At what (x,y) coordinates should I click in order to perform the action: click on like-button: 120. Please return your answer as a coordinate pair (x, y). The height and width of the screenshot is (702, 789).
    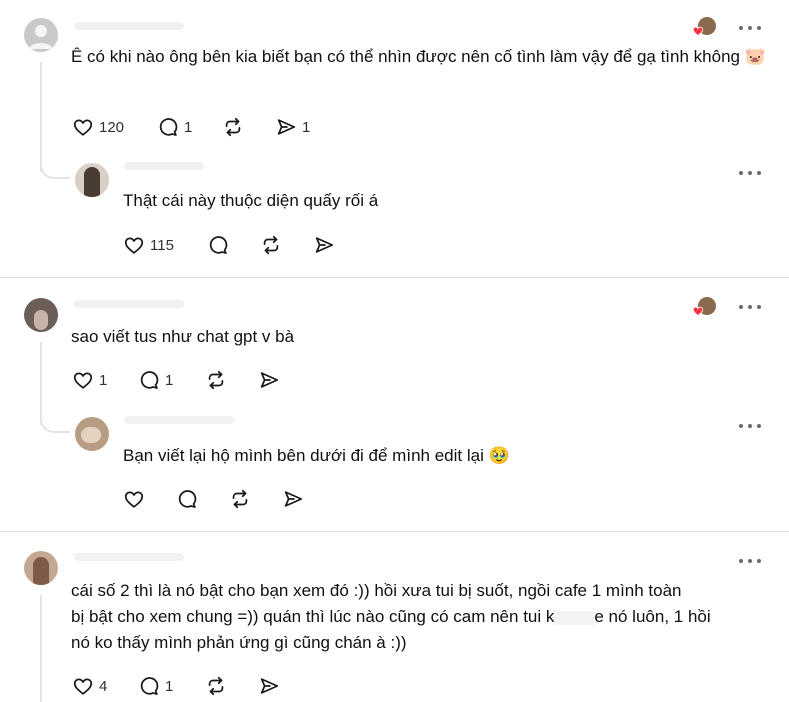
    Looking at the image, I should click on (98, 127).